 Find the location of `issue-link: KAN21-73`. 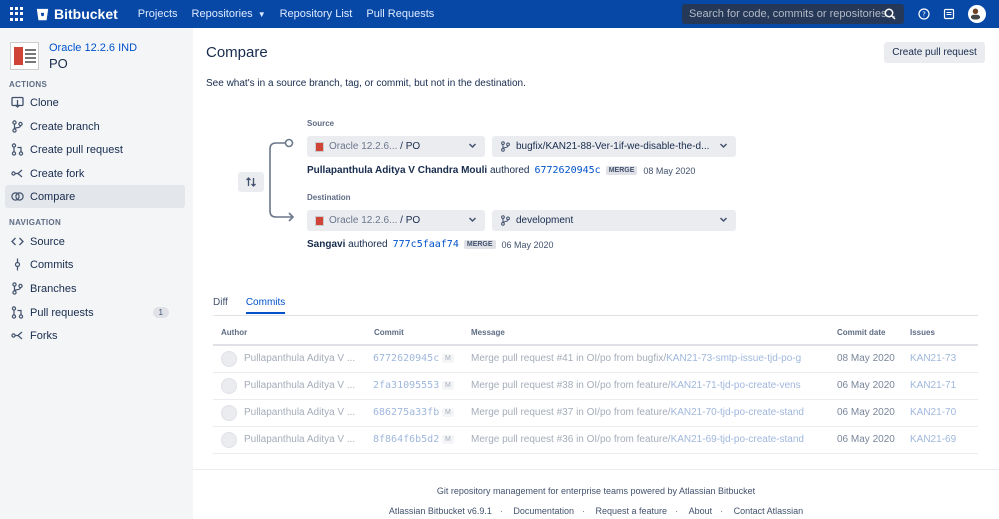

issue-link: KAN21-73 is located at coordinates (933, 358).